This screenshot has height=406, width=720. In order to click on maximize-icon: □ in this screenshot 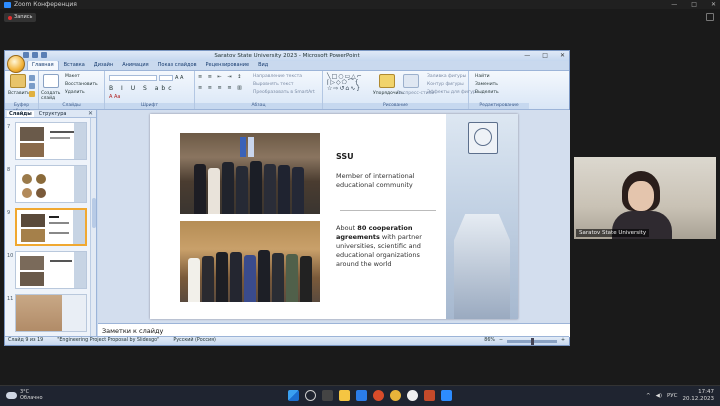, I will do `click(694, 4)`.